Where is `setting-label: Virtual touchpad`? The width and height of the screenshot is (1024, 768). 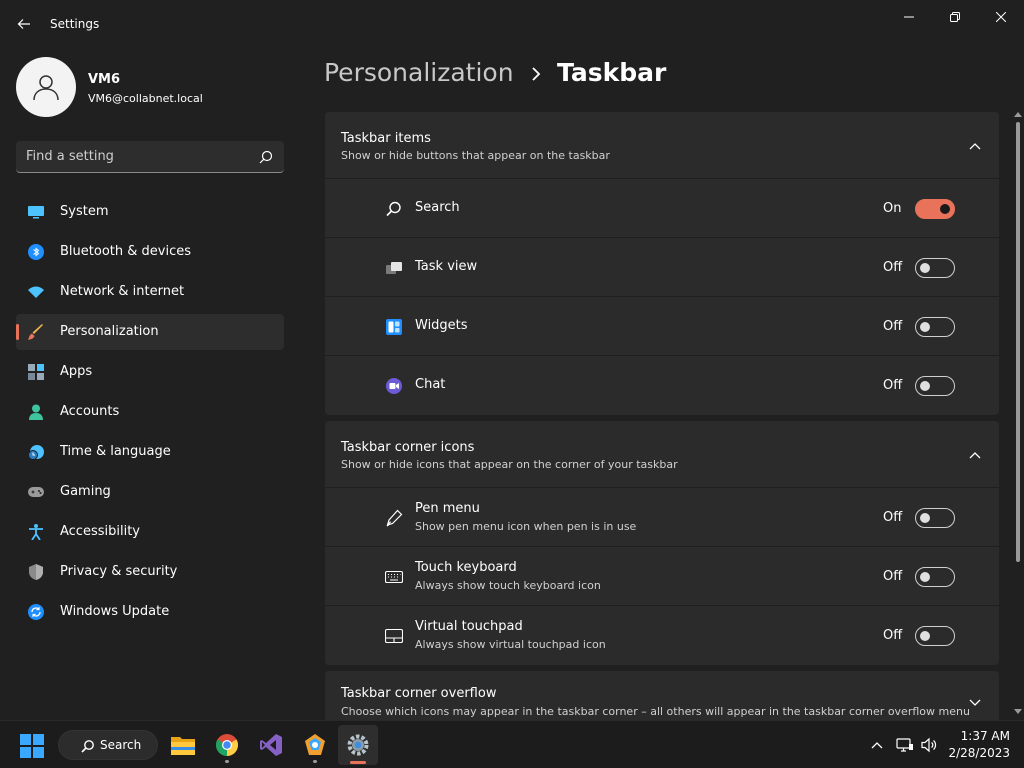 setting-label: Virtual touchpad is located at coordinates (469, 626).